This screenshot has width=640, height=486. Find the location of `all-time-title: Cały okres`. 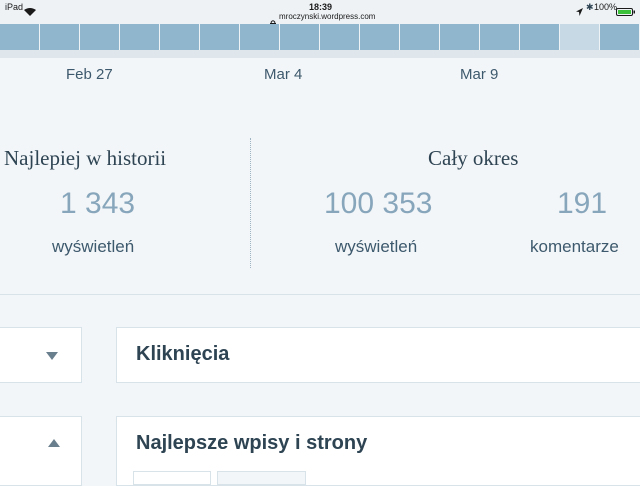

all-time-title: Cały okres is located at coordinates (473, 158).